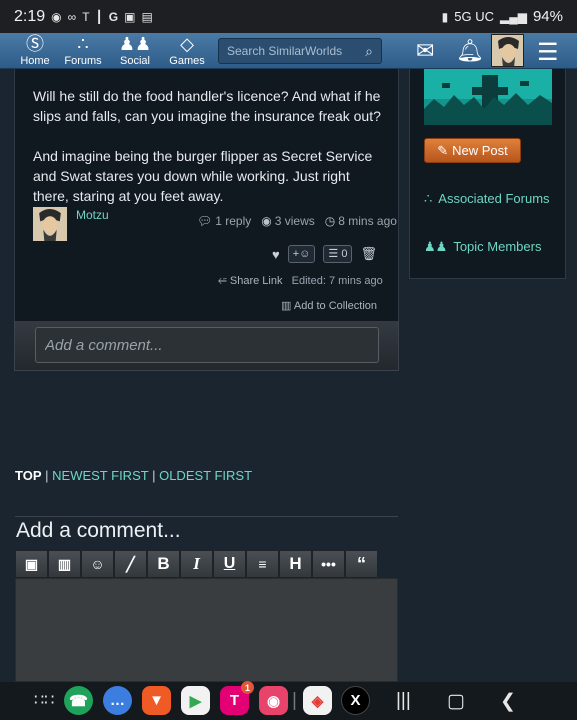 This screenshot has height=720, width=577. What do you see at coordinates (78, 700) in the screenshot?
I see `phone-icon: ☎` at bounding box center [78, 700].